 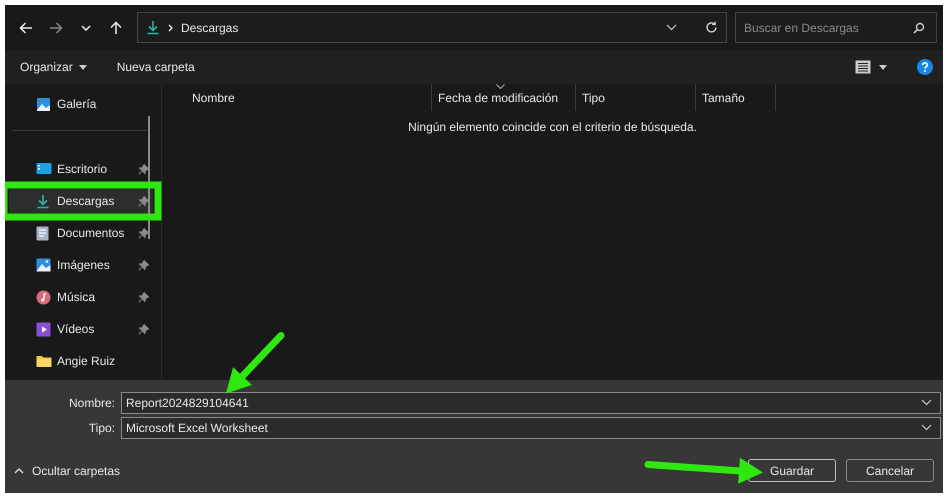 What do you see at coordinates (42, 233) in the screenshot?
I see `document-icon` at bounding box center [42, 233].